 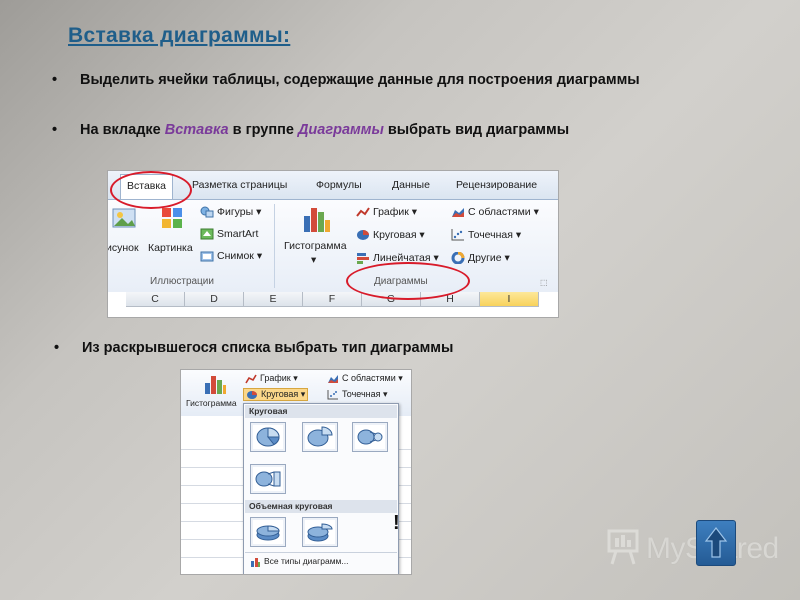 What do you see at coordinates (214, 299) in the screenshot?
I see `column-header: D` at bounding box center [214, 299].